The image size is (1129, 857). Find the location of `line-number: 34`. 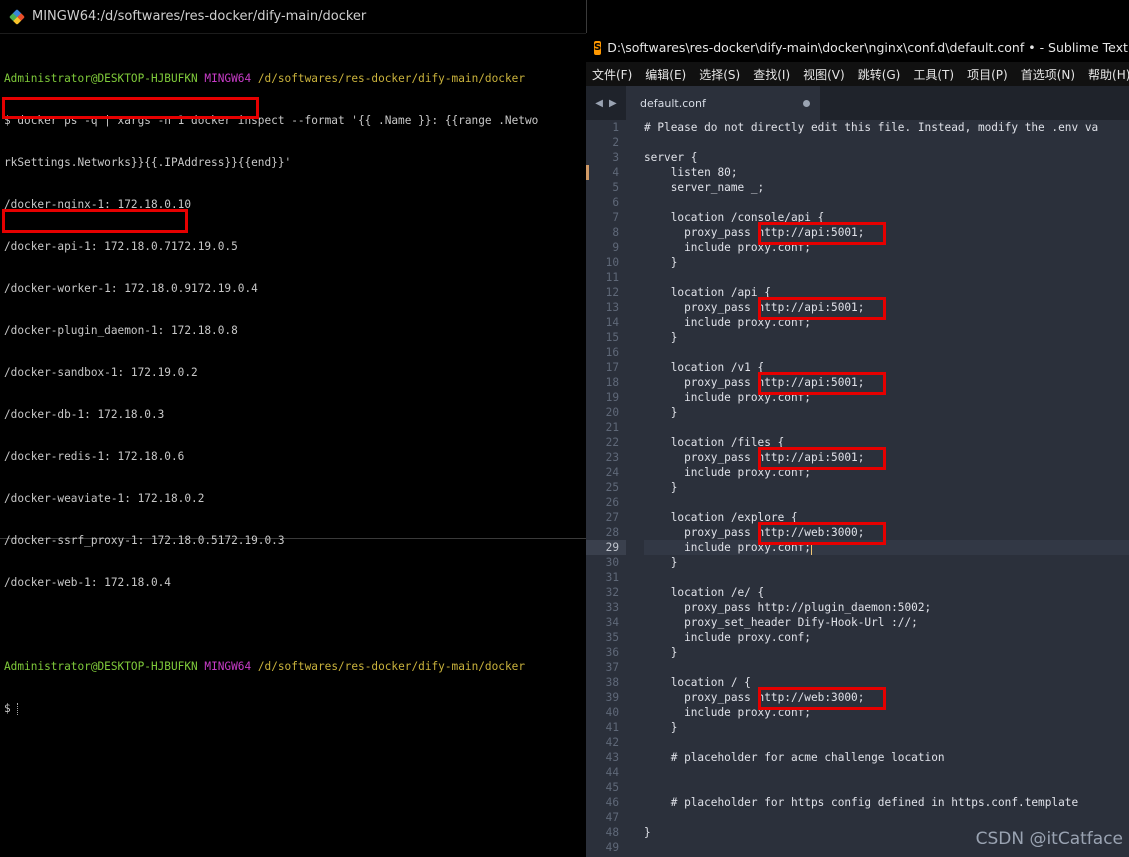

line-number: 34 is located at coordinates (612, 622).